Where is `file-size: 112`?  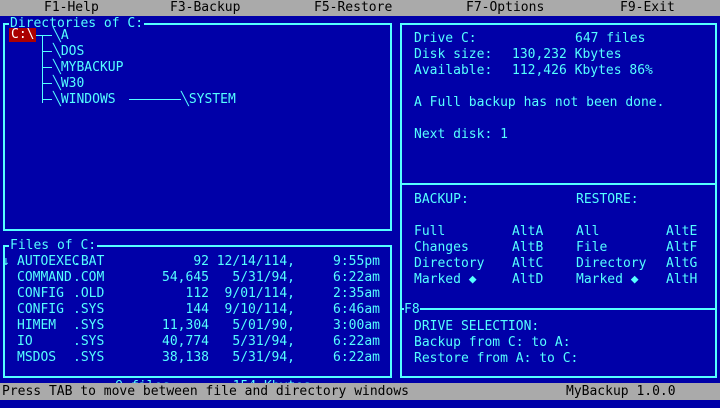
file-size: 112 is located at coordinates (197, 293).